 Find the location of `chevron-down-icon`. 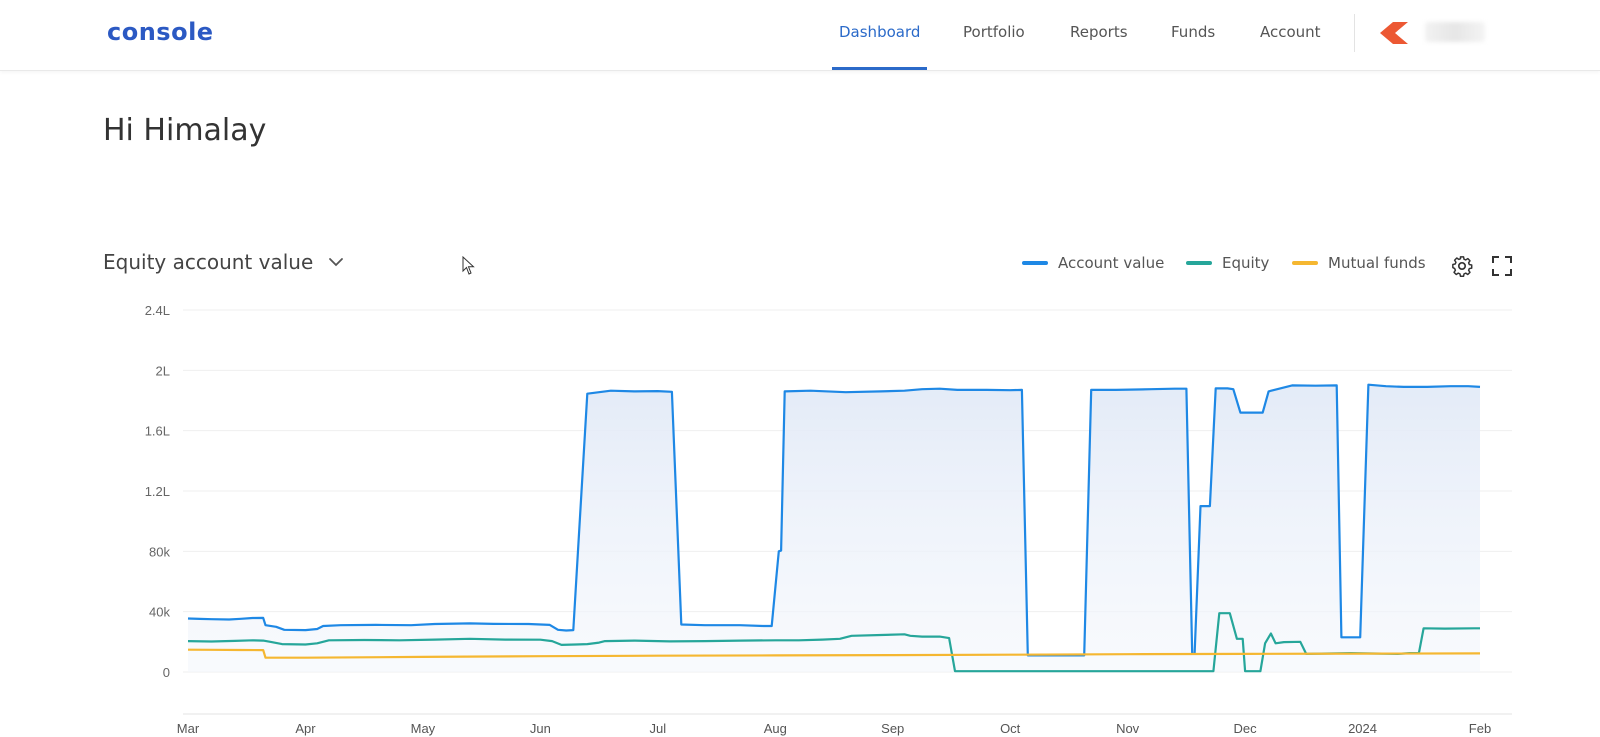

chevron-down-icon is located at coordinates (336, 262).